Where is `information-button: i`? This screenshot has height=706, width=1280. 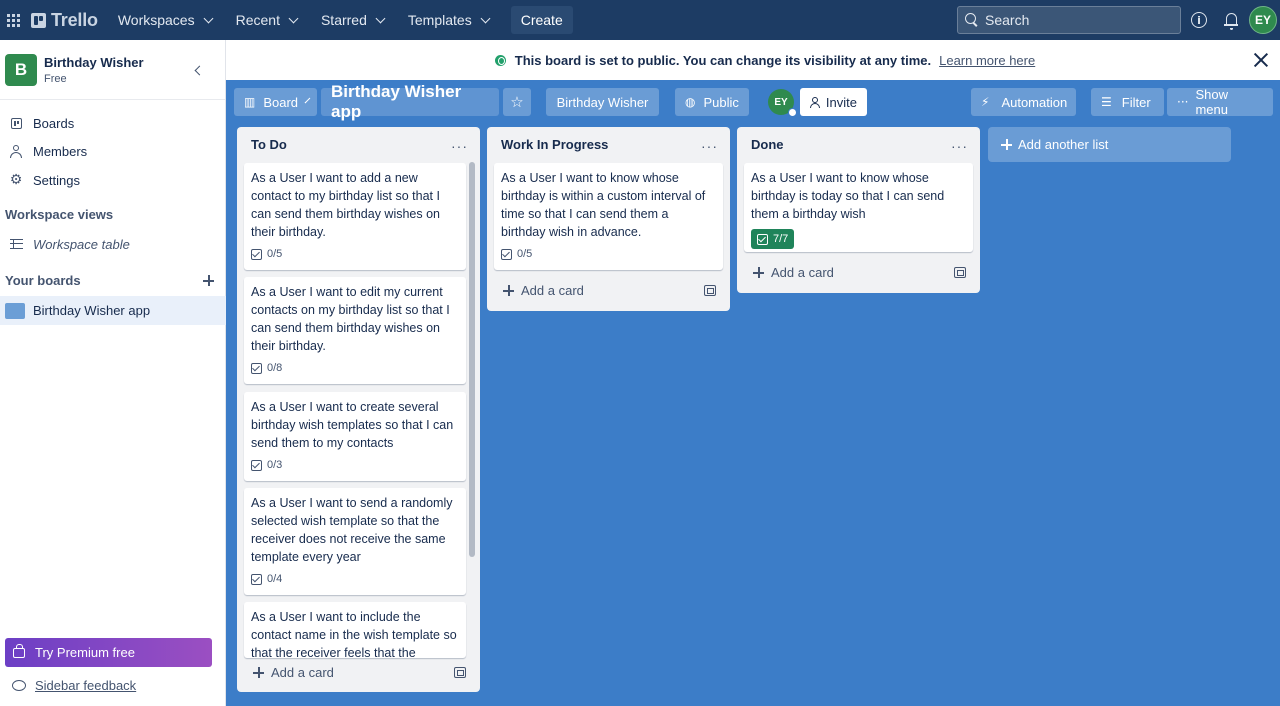 information-button: i is located at coordinates (1199, 20).